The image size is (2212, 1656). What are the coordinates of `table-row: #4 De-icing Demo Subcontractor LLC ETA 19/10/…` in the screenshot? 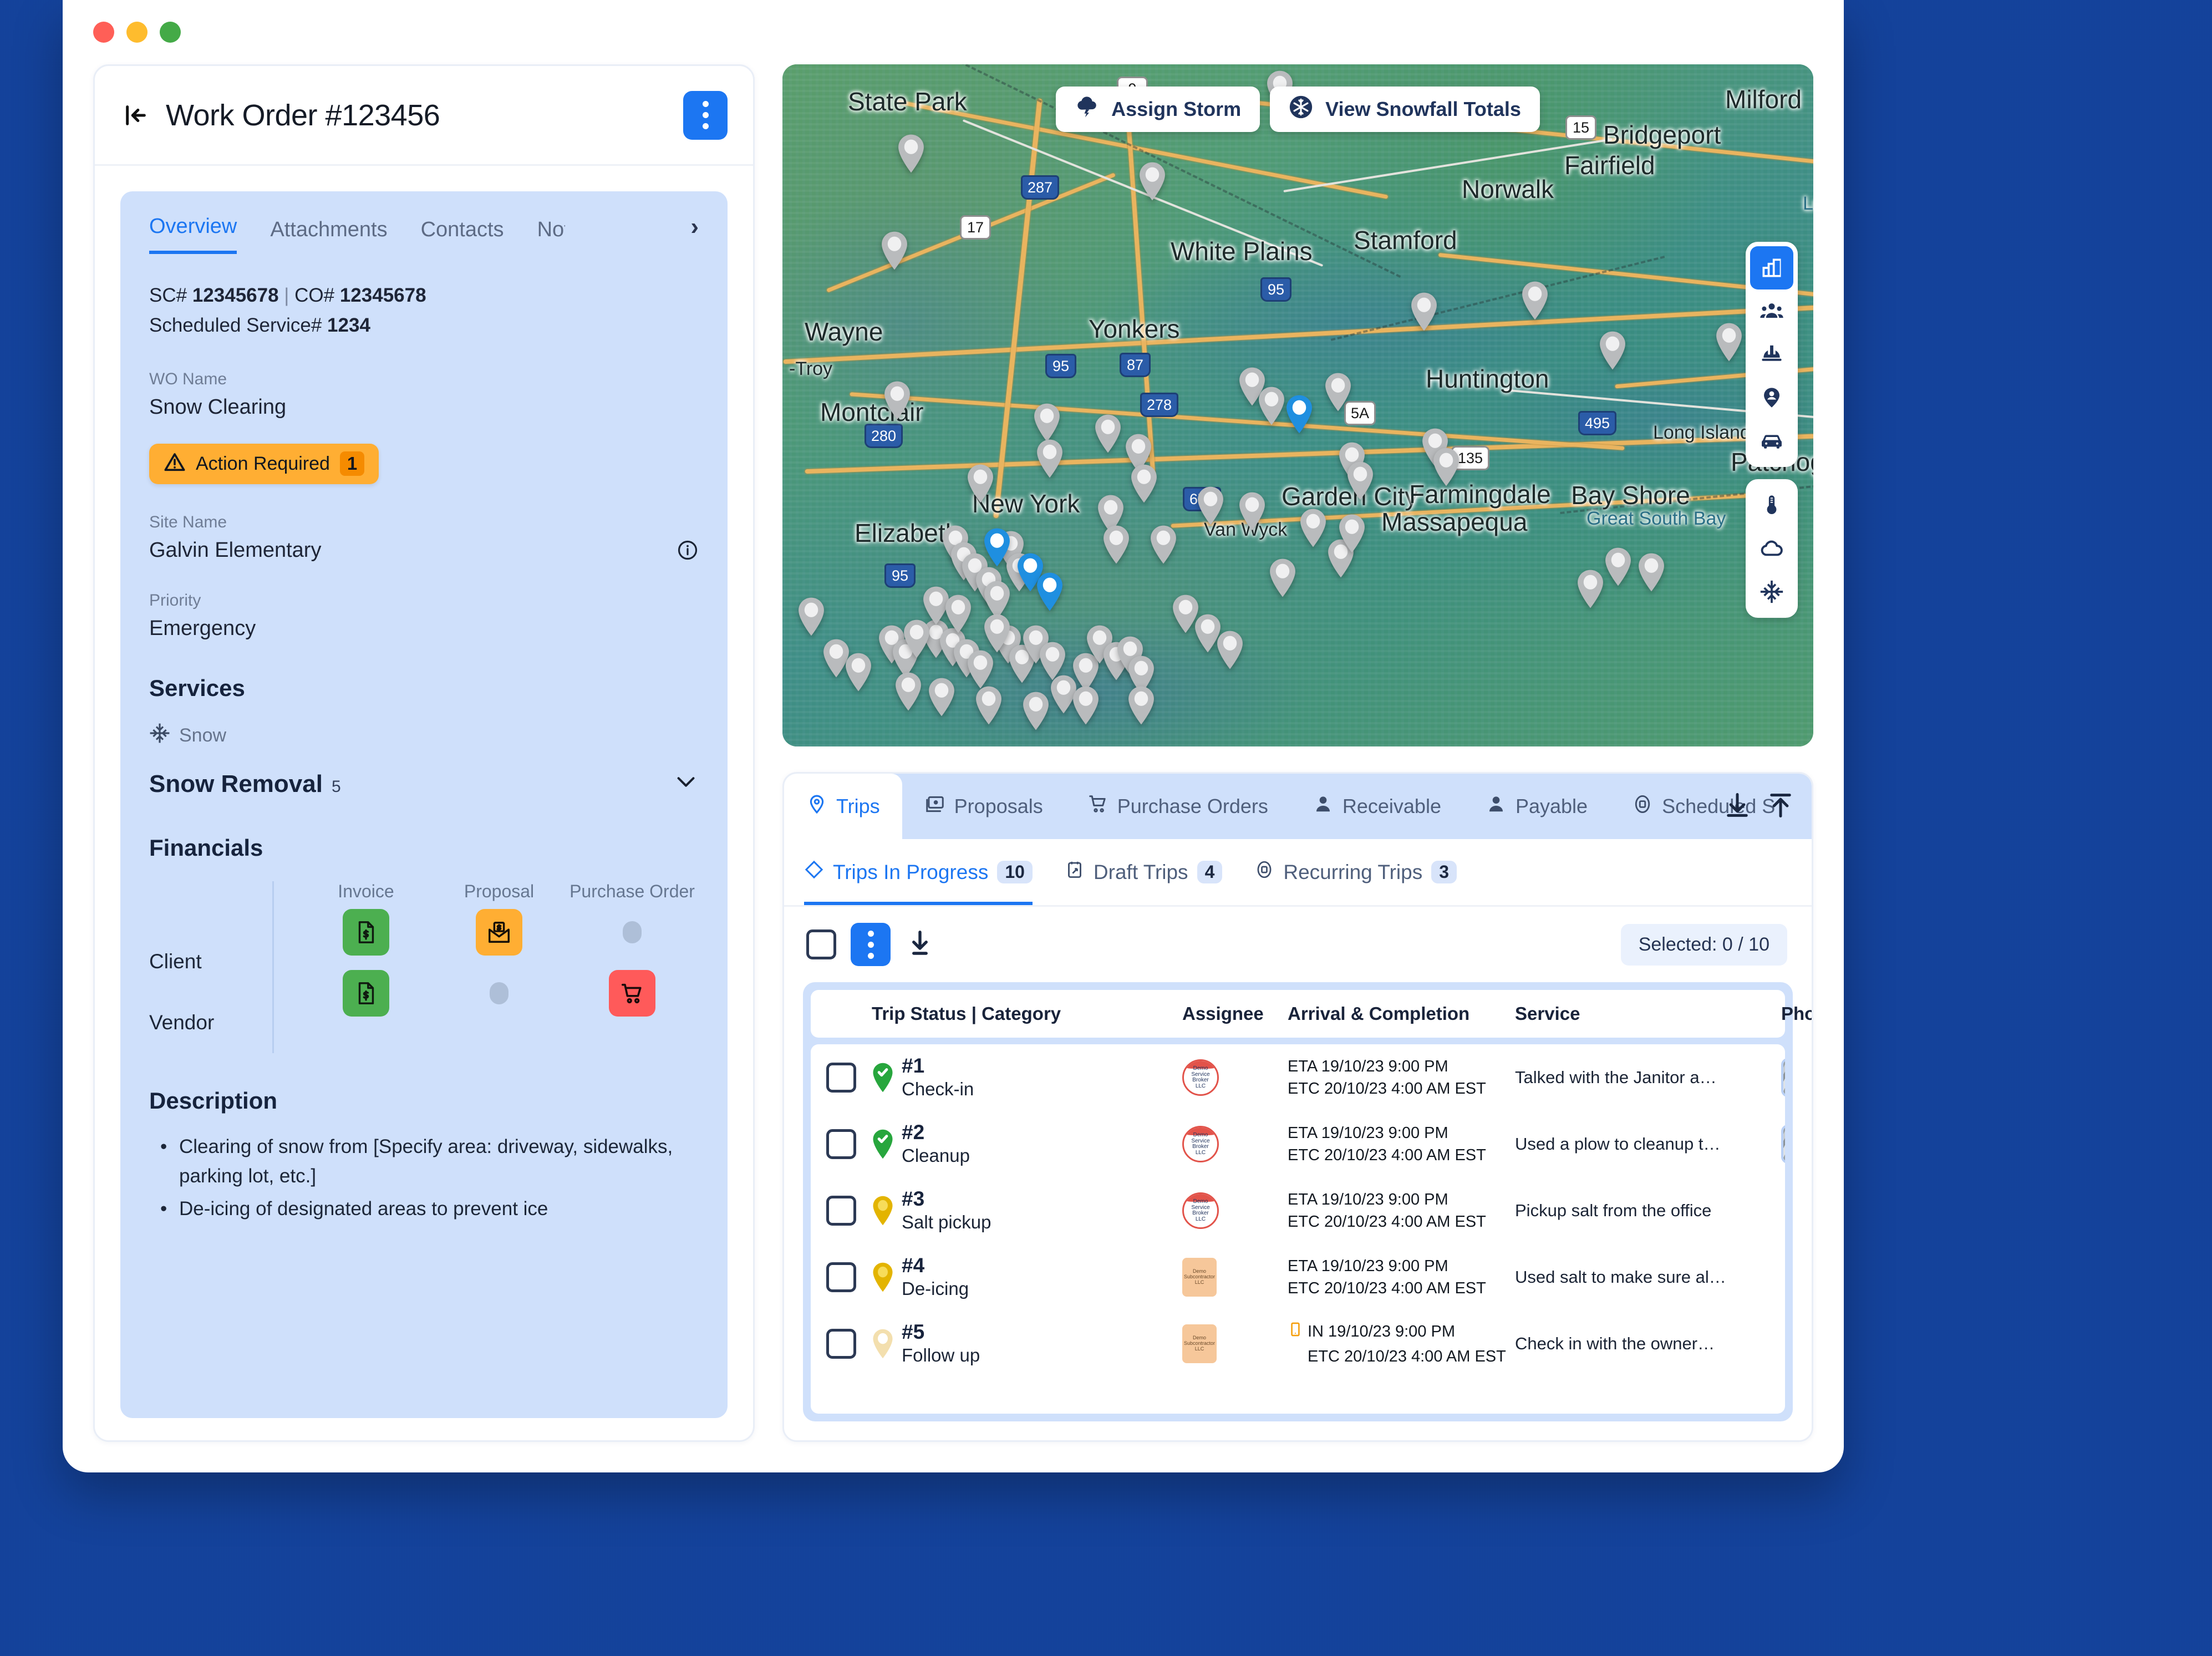 It's located at (1298, 1277).